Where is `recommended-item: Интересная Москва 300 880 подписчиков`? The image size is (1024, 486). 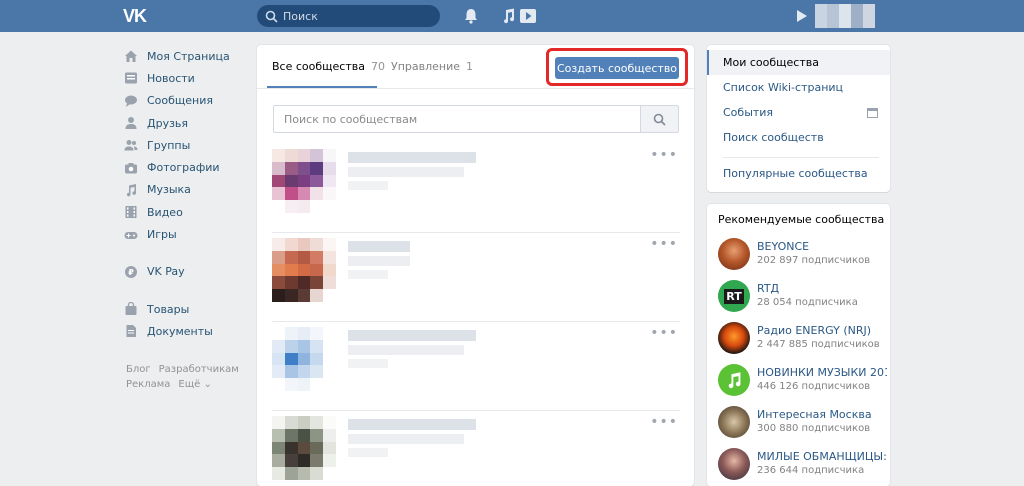 recommended-item: Интересная Москва 300 880 подписчиков is located at coordinates (803, 426).